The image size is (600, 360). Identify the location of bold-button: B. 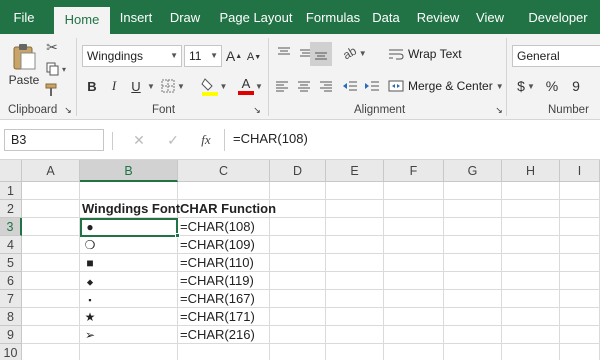
(92, 86).